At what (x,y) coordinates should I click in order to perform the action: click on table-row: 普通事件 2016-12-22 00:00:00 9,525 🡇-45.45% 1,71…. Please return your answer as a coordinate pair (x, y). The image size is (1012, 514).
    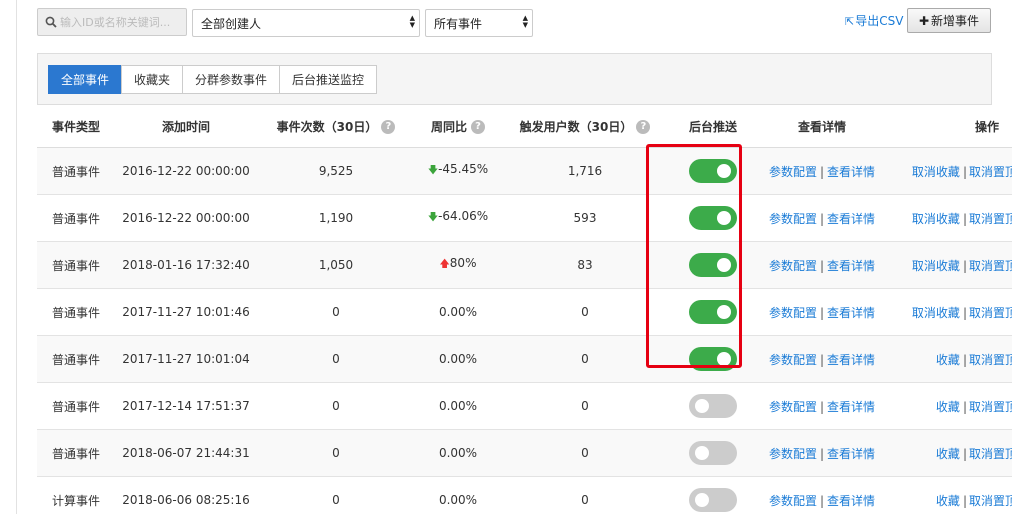
    Looking at the image, I should click on (524, 171).